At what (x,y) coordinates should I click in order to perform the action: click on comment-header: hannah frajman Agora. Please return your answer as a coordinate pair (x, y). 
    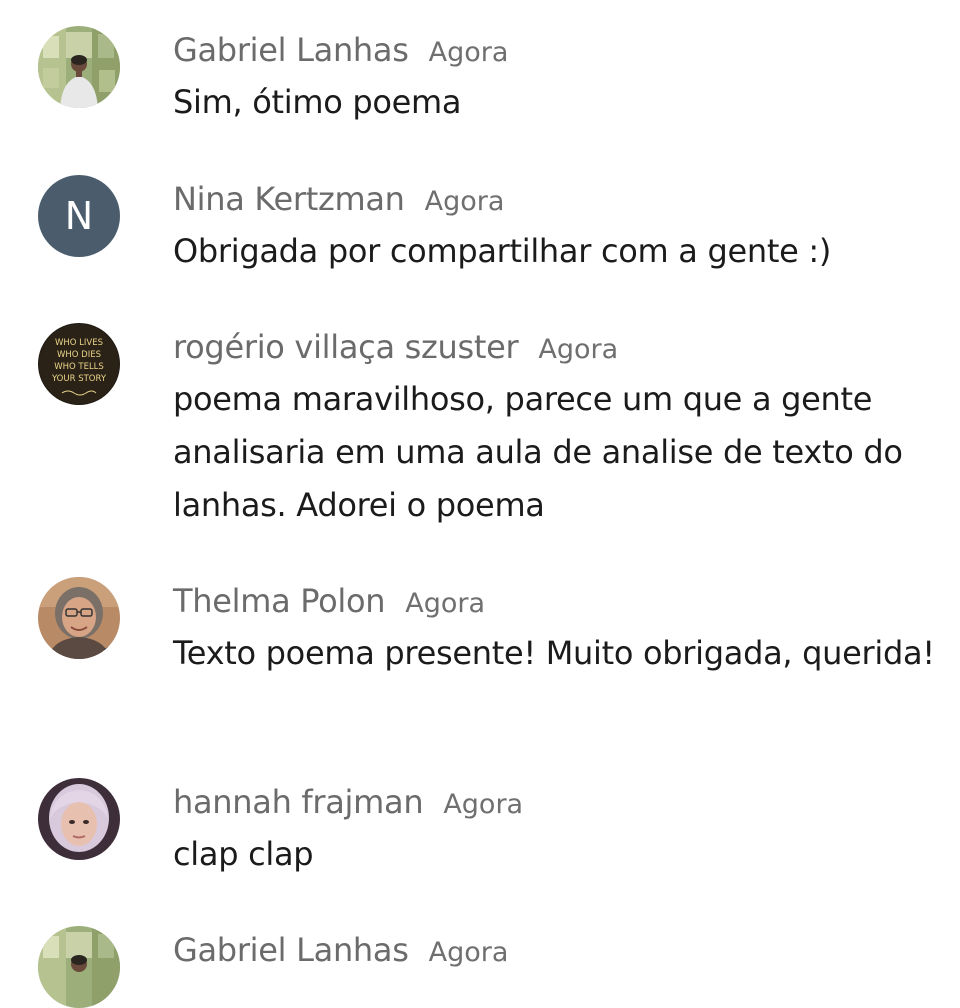
    Looking at the image, I should click on (348, 802).